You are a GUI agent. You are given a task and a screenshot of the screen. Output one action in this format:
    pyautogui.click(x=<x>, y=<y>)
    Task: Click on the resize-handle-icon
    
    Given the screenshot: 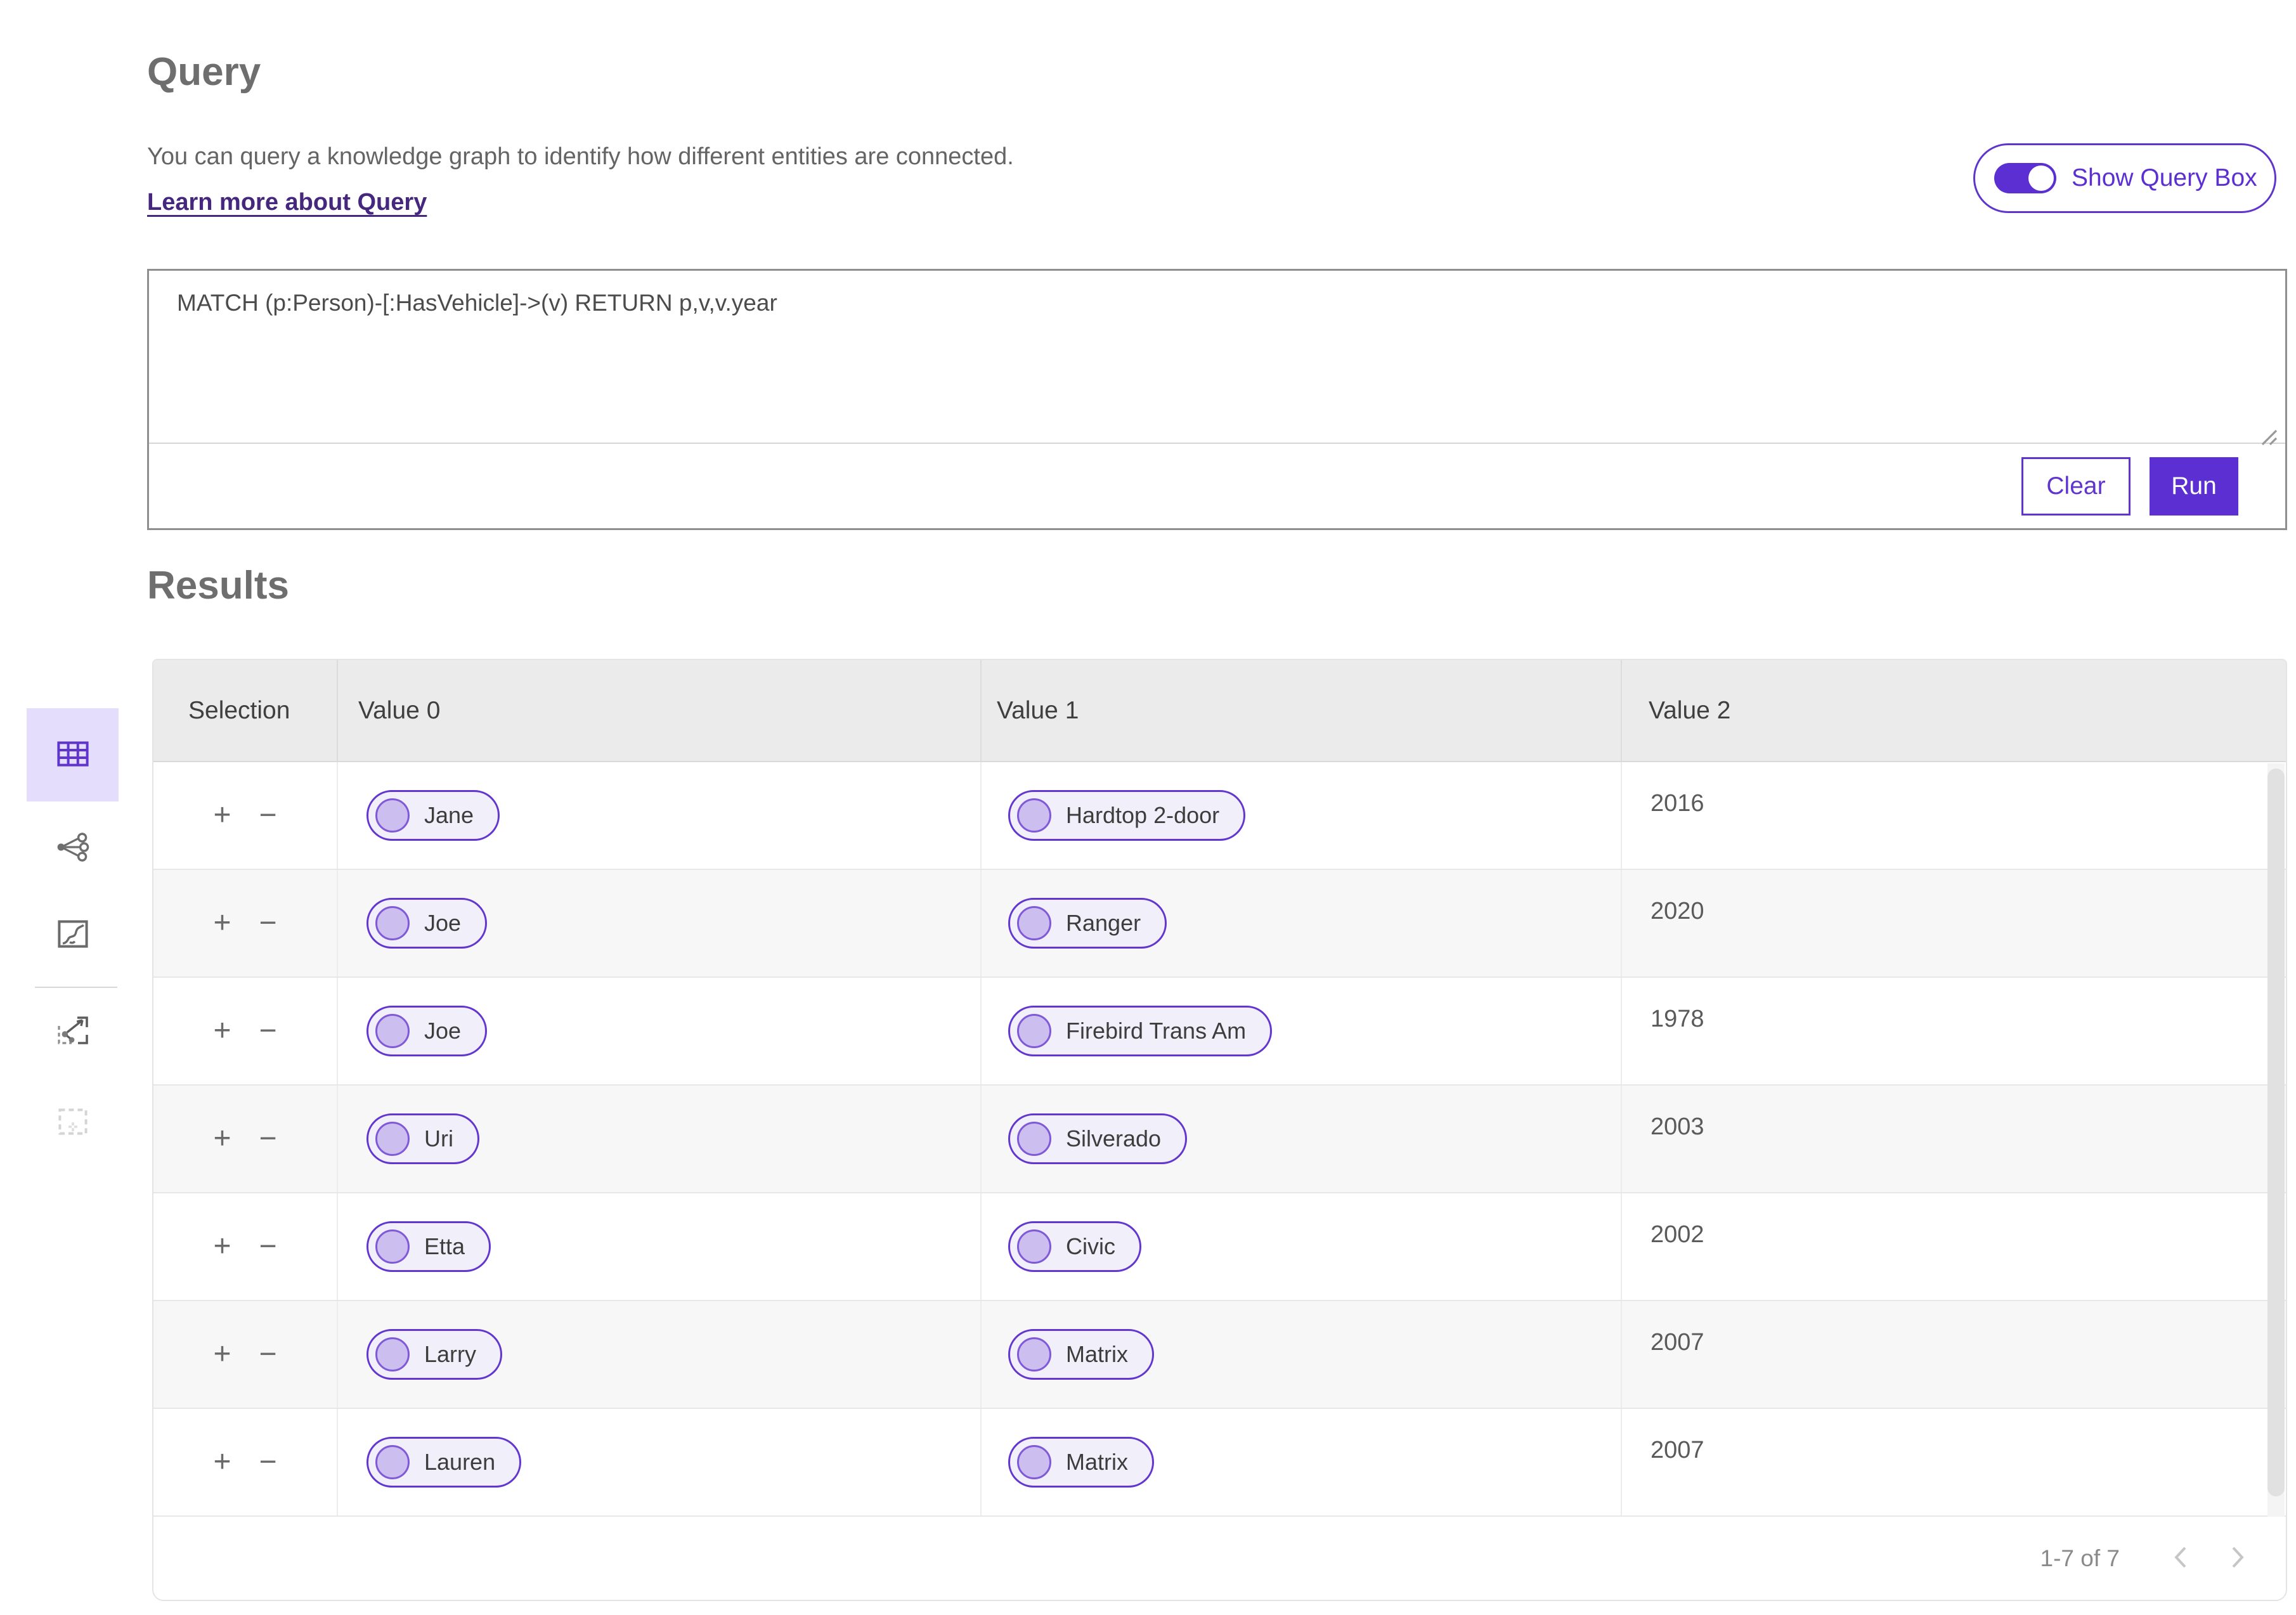 What is the action you would take?
    pyautogui.click(x=2266, y=434)
    